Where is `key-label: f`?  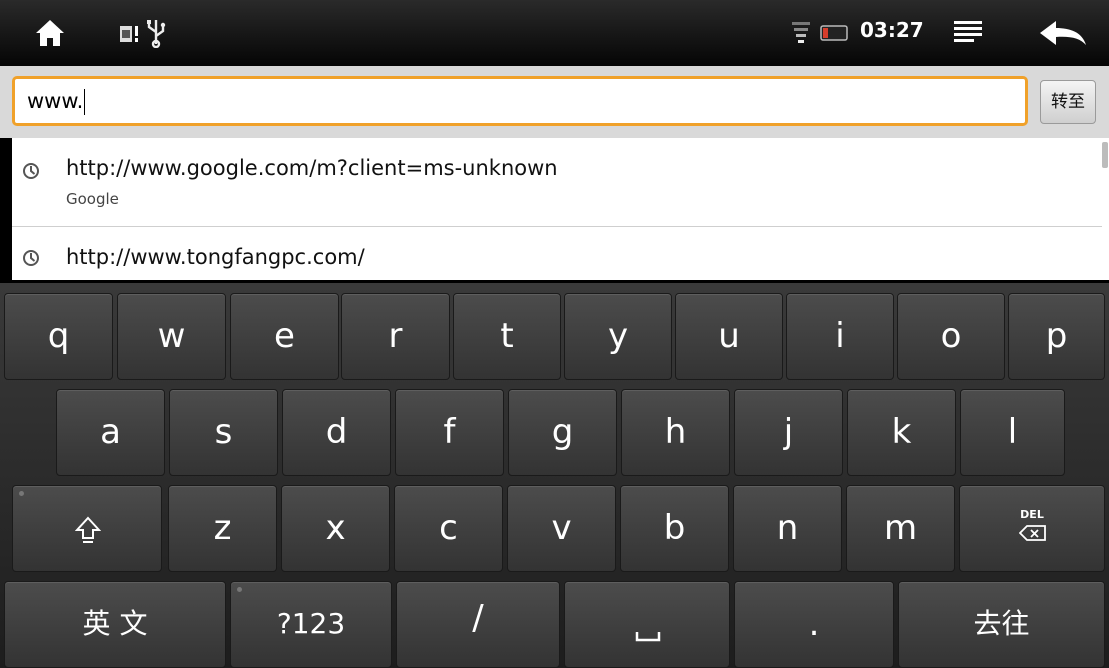 key-label: f is located at coordinates (449, 432).